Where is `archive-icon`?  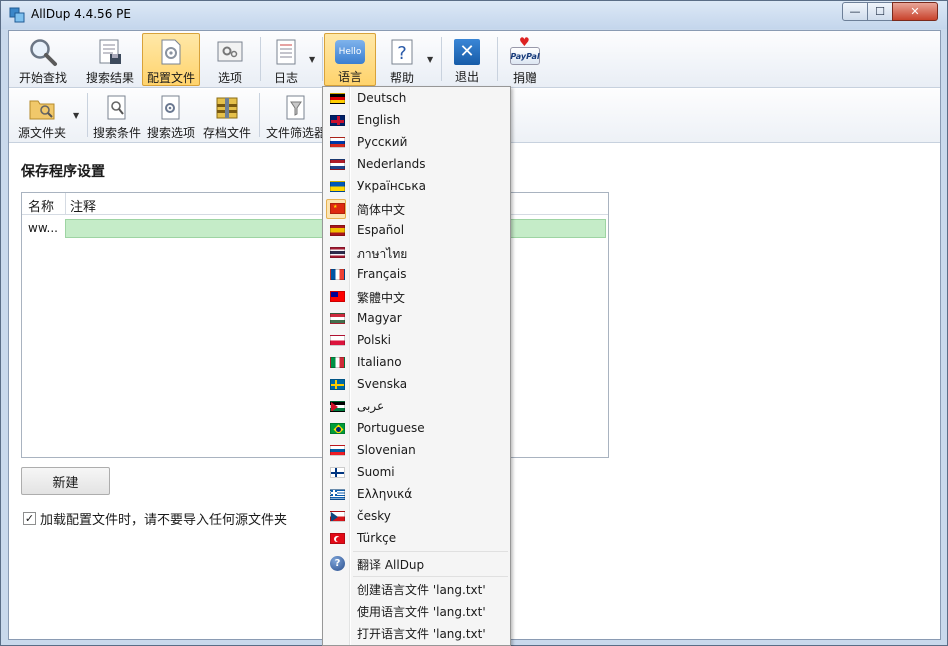 archive-icon is located at coordinates (227, 108).